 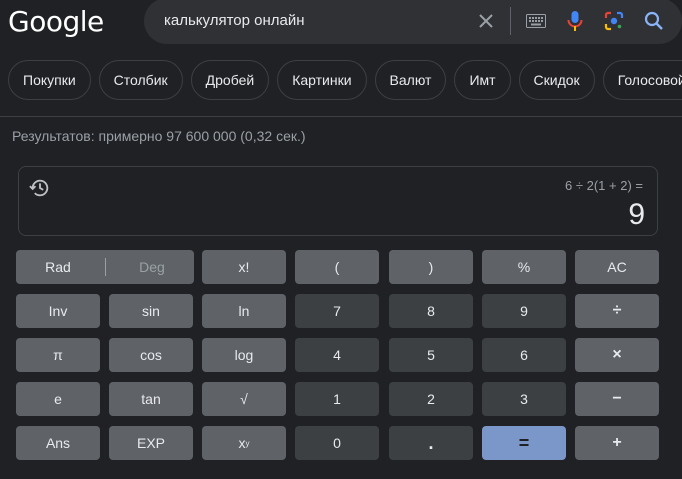 What do you see at coordinates (575, 21) in the screenshot?
I see `microphone-icon` at bounding box center [575, 21].